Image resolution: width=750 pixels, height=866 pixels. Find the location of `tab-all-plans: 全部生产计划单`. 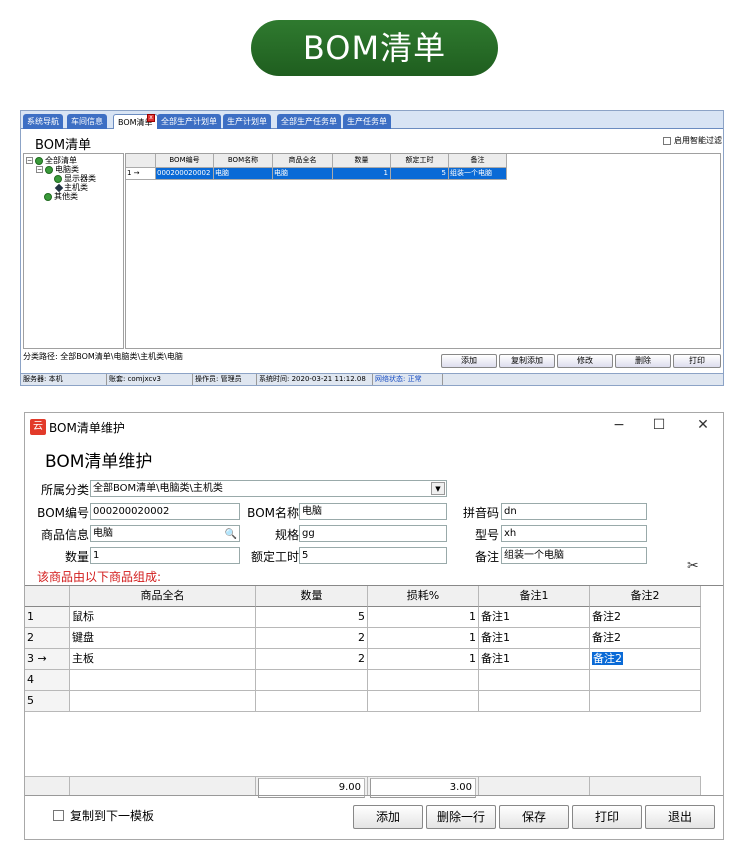

tab-all-plans: 全部生产计划单 is located at coordinates (189, 121).